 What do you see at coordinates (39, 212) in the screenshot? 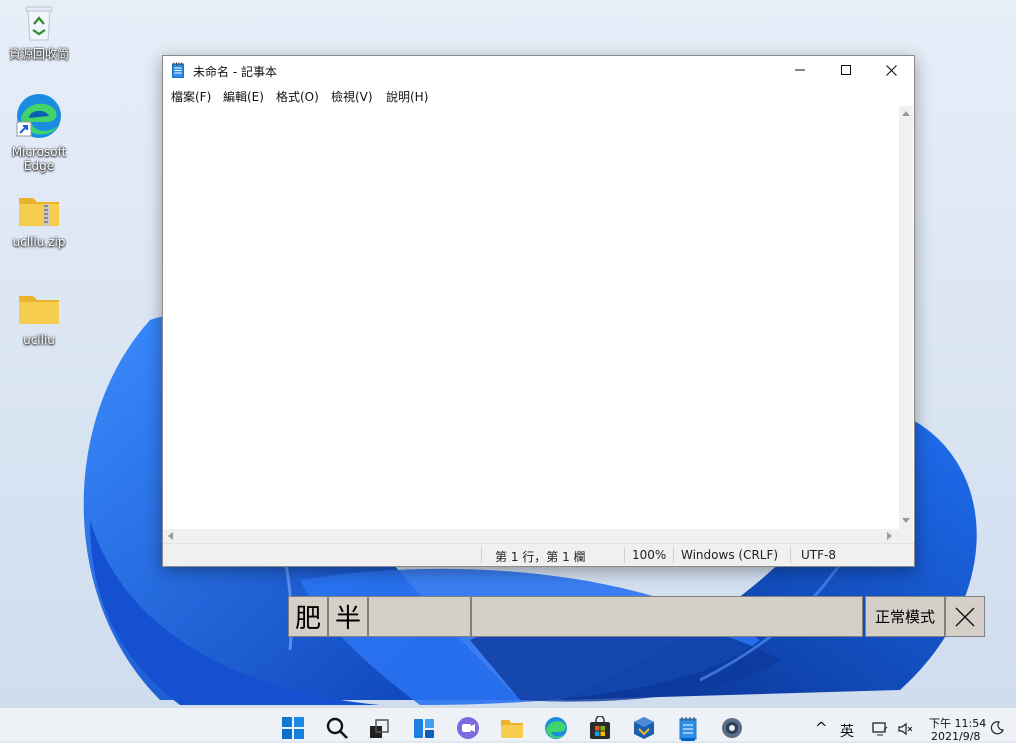
I see `zip-folder-icon` at bounding box center [39, 212].